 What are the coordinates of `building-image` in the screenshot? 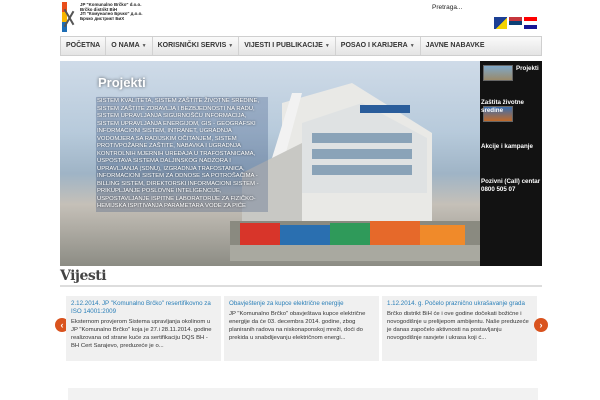 It's located at (337, 153).